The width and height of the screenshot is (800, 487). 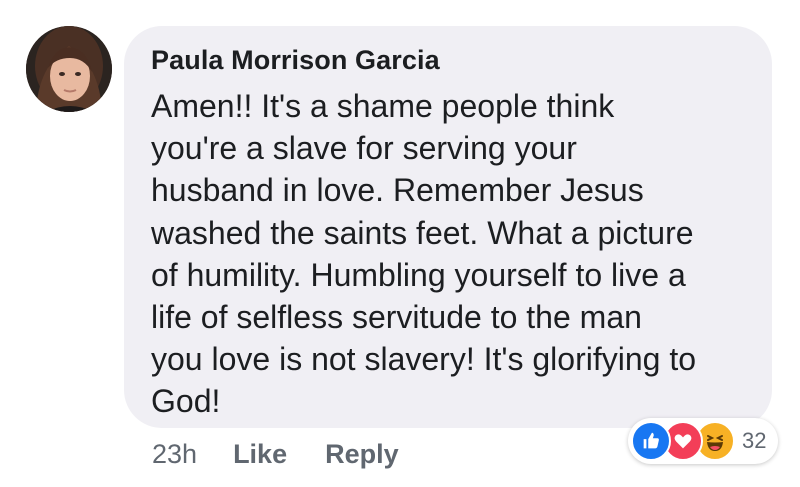 I want to click on avatar, so click(x=69, y=69).